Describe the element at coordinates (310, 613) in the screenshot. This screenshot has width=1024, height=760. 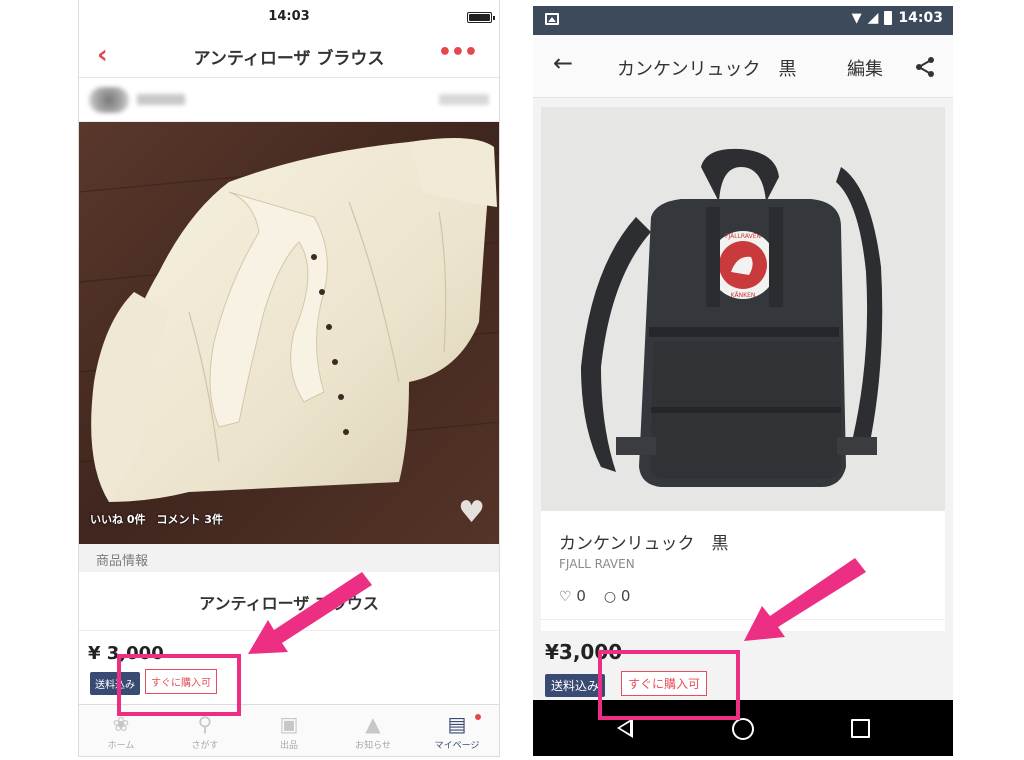
I see `arrow-left` at that location.